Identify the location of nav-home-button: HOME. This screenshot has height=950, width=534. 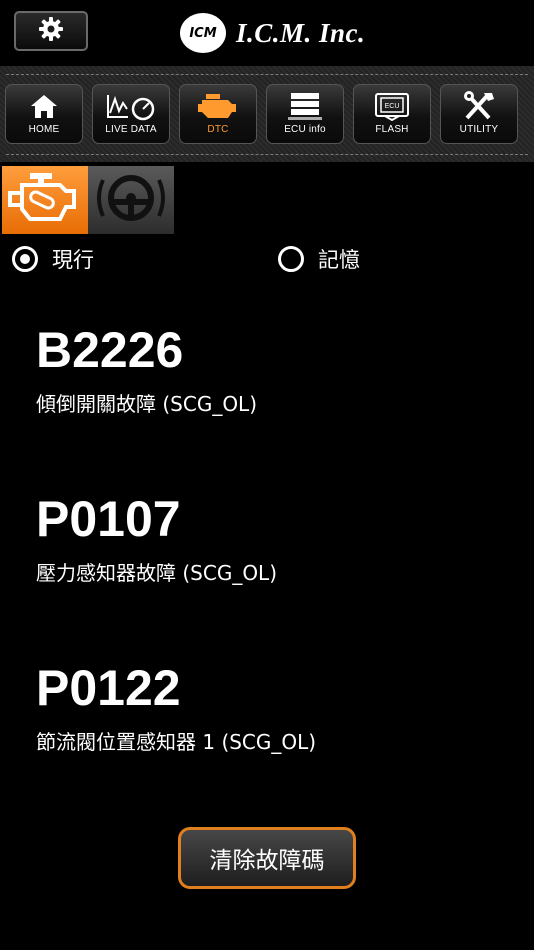
(44, 114).